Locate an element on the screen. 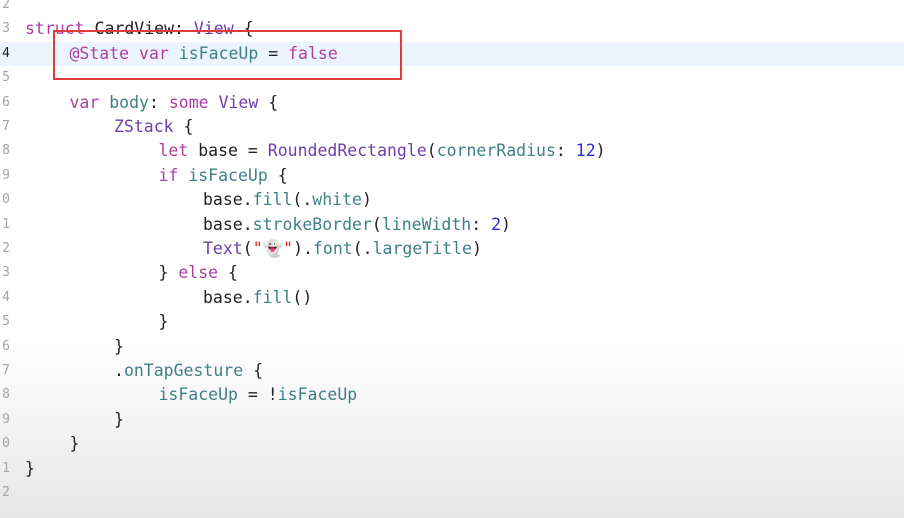 This screenshot has height=518, width=904. code-token: largeTitle is located at coordinates (422, 248).